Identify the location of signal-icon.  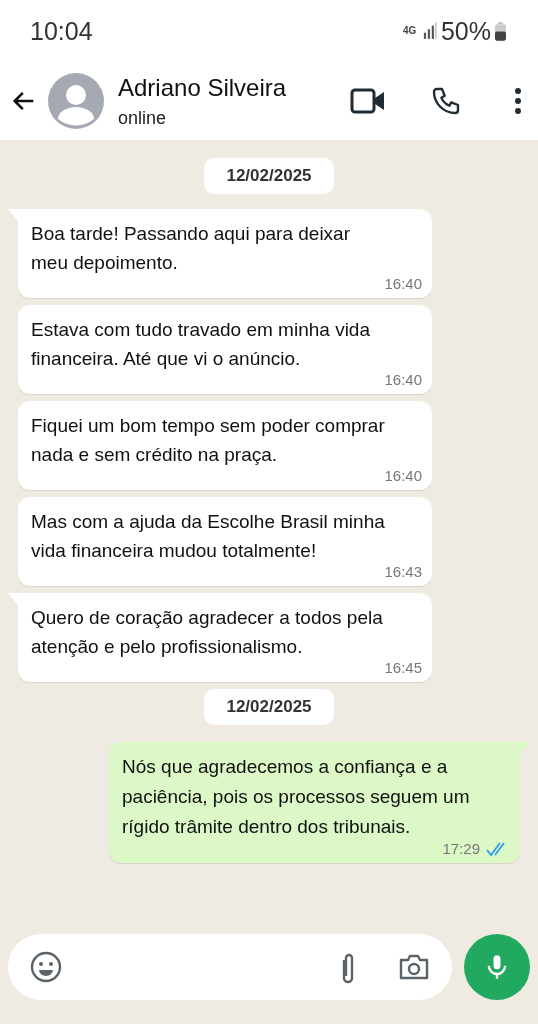
(429, 31).